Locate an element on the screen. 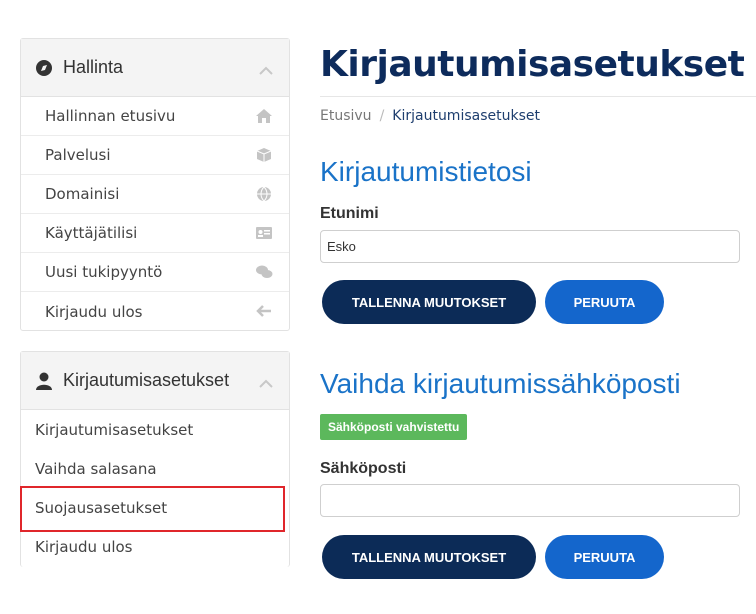 Image resolution: width=756 pixels, height=614 pixels. email-label: Sähköposti is located at coordinates (363, 468).